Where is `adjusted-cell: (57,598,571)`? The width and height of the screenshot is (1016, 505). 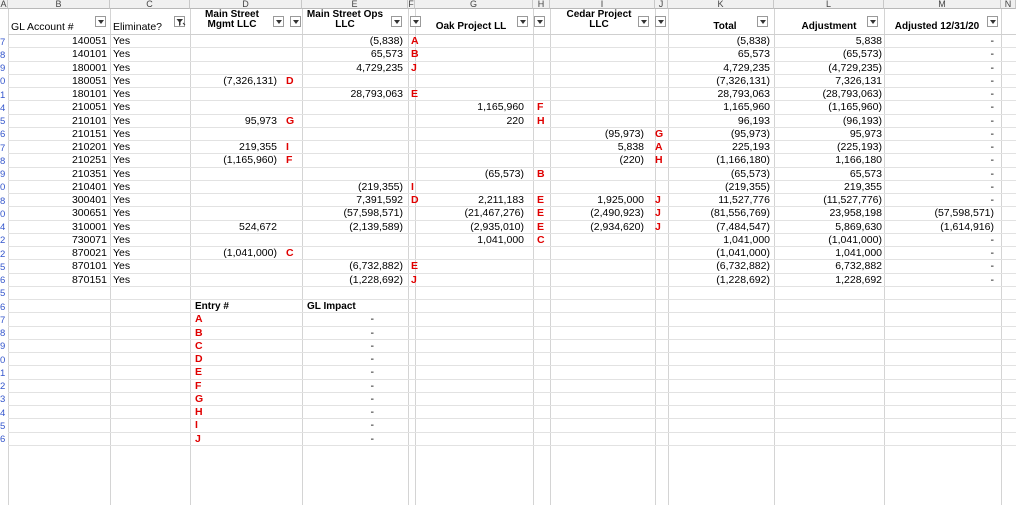 adjusted-cell: (57,598,571) is located at coordinates (939, 213).